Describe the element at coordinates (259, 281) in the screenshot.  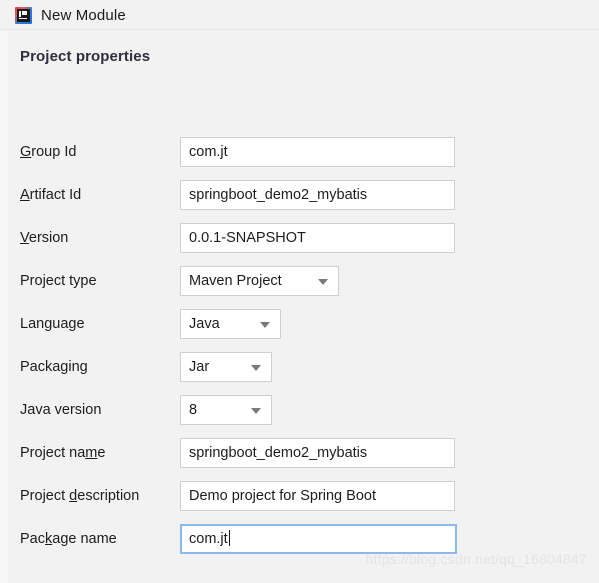
I see `dropdown-3: Maven Project` at that location.